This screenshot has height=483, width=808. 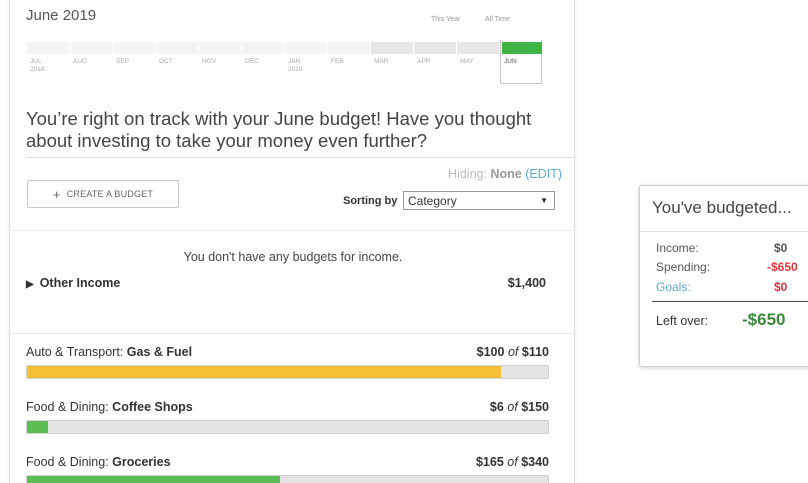 What do you see at coordinates (731, 248) in the screenshot?
I see `summary-income-row: Income: $0` at bounding box center [731, 248].